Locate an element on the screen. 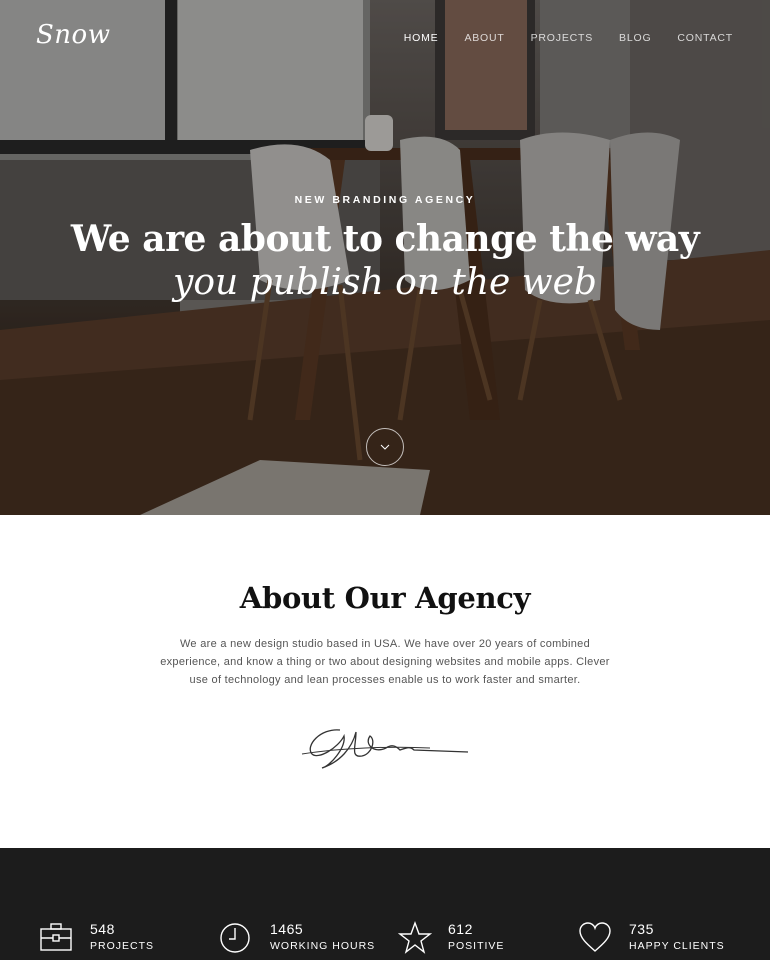 The width and height of the screenshot is (770, 960). stat-label: HAPPY CLIENTS is located at coordinates (677, 946).